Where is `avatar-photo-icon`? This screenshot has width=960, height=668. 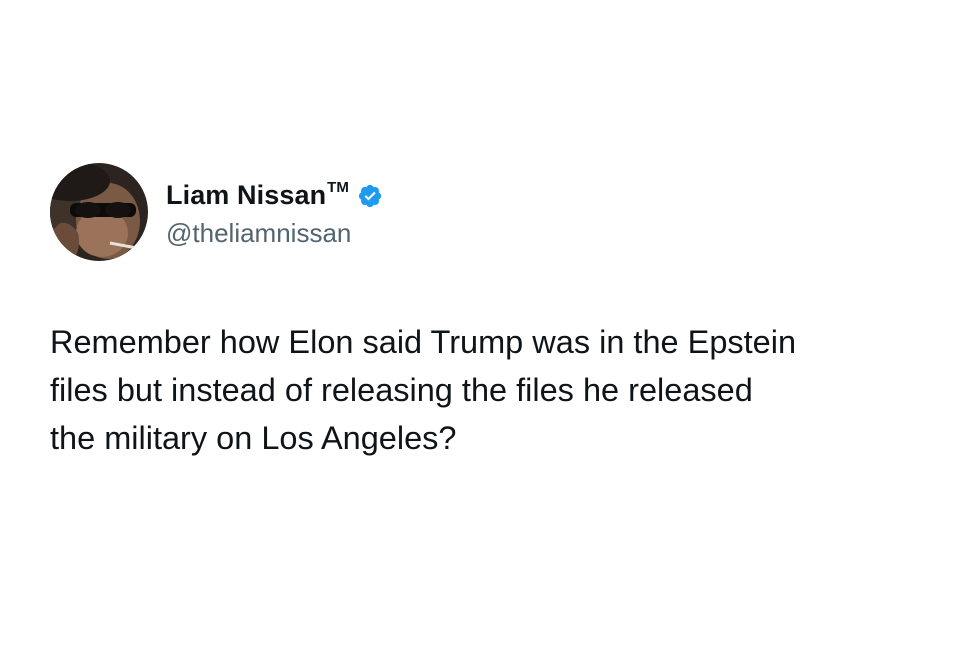
avatar-photo-icon is located at coordinates (99, 212).